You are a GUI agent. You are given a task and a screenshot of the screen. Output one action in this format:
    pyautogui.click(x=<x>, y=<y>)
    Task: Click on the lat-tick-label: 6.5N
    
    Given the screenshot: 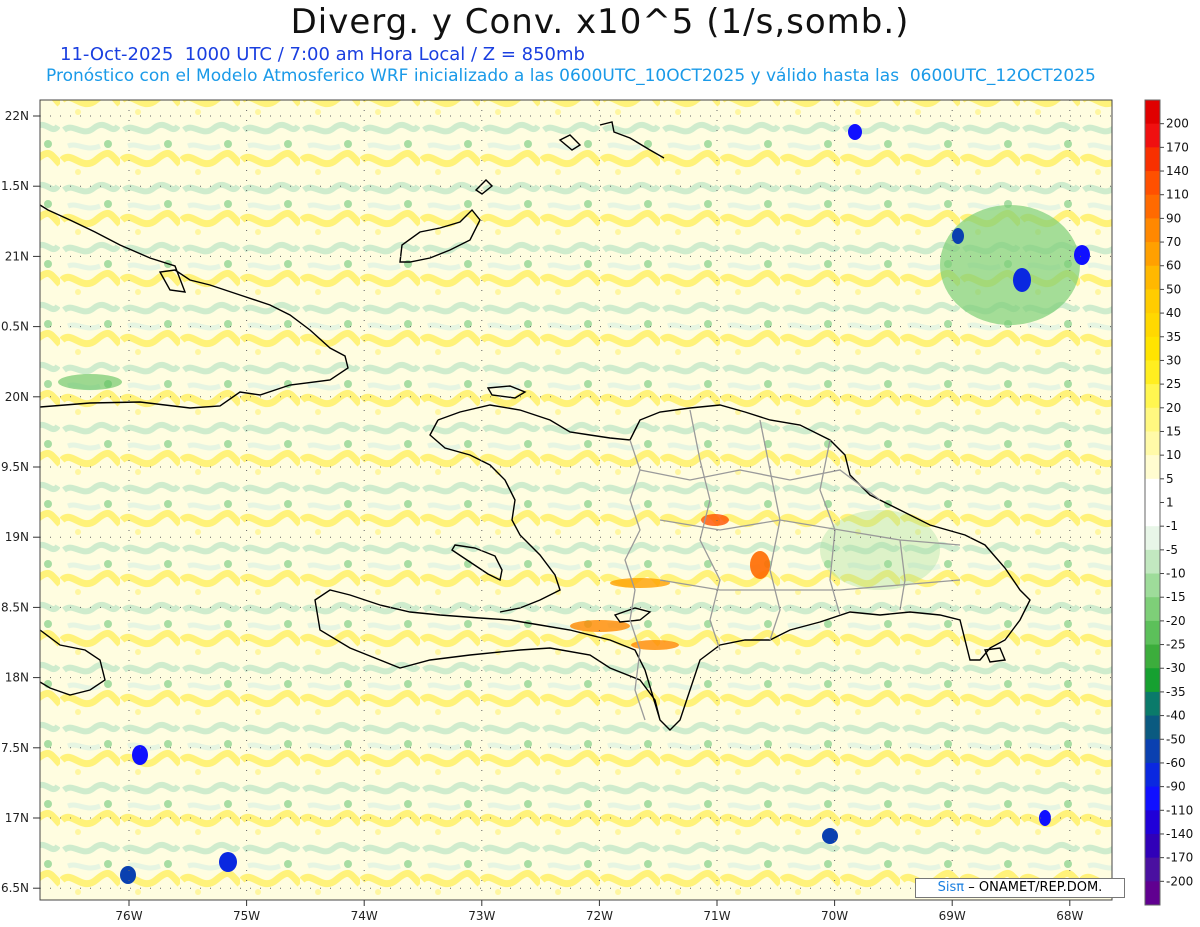 What is the action you would take?
    pyautogui.click(x=15, y=888)
    